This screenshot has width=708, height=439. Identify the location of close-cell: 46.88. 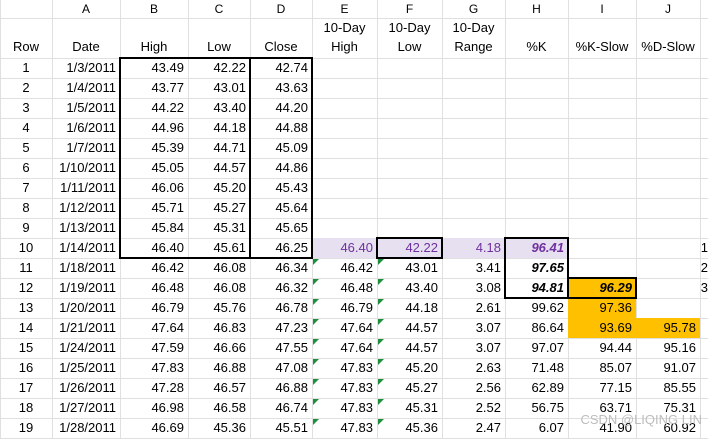
(281, 388).